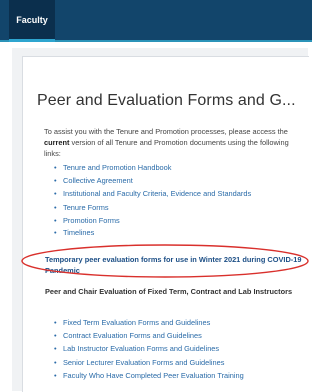 The height and width of the screenshot is (392, 320). I want to click on intro-text-emphasis: current, so click(57, 142).